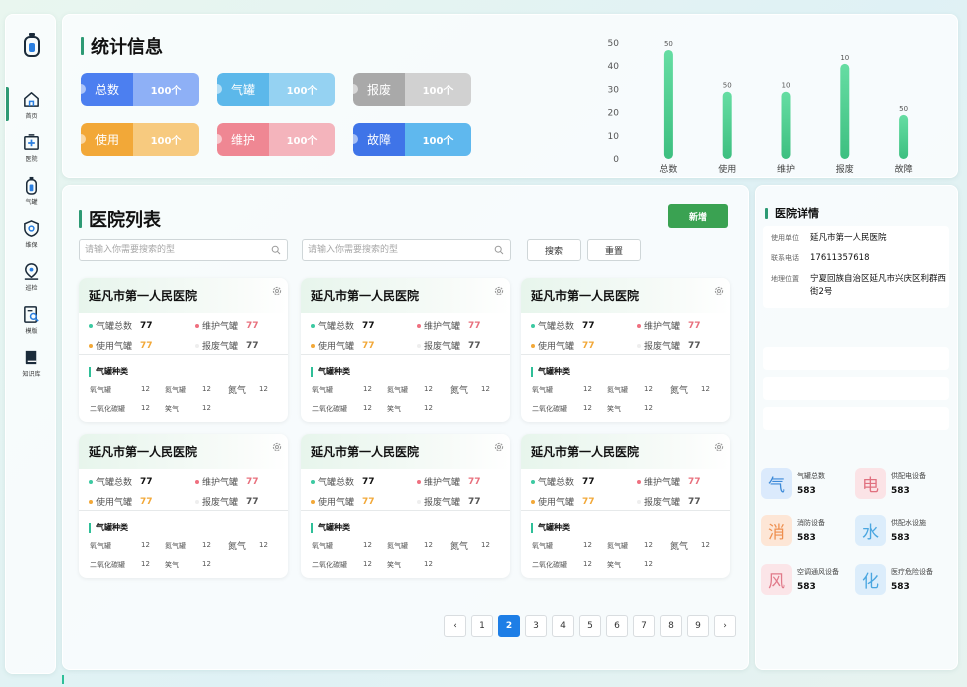 The height and width of the screenshot is (687, 967). I want to click on list-title: 医院列表, so click(120, 219).